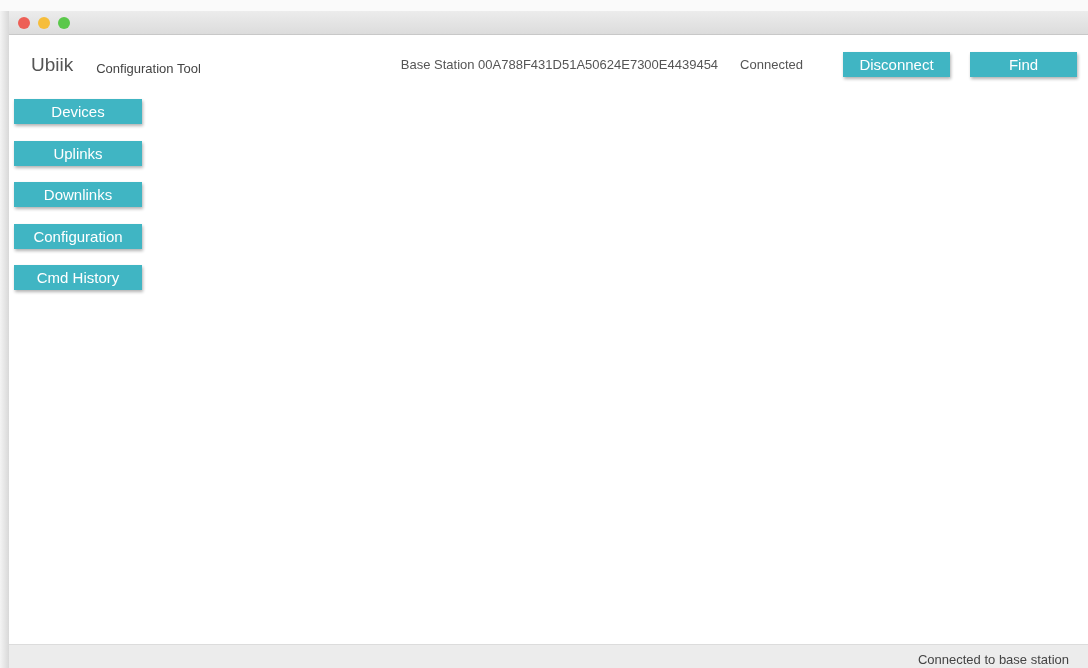  I want to click on nav-button: Uplinks, so click(78, 153).